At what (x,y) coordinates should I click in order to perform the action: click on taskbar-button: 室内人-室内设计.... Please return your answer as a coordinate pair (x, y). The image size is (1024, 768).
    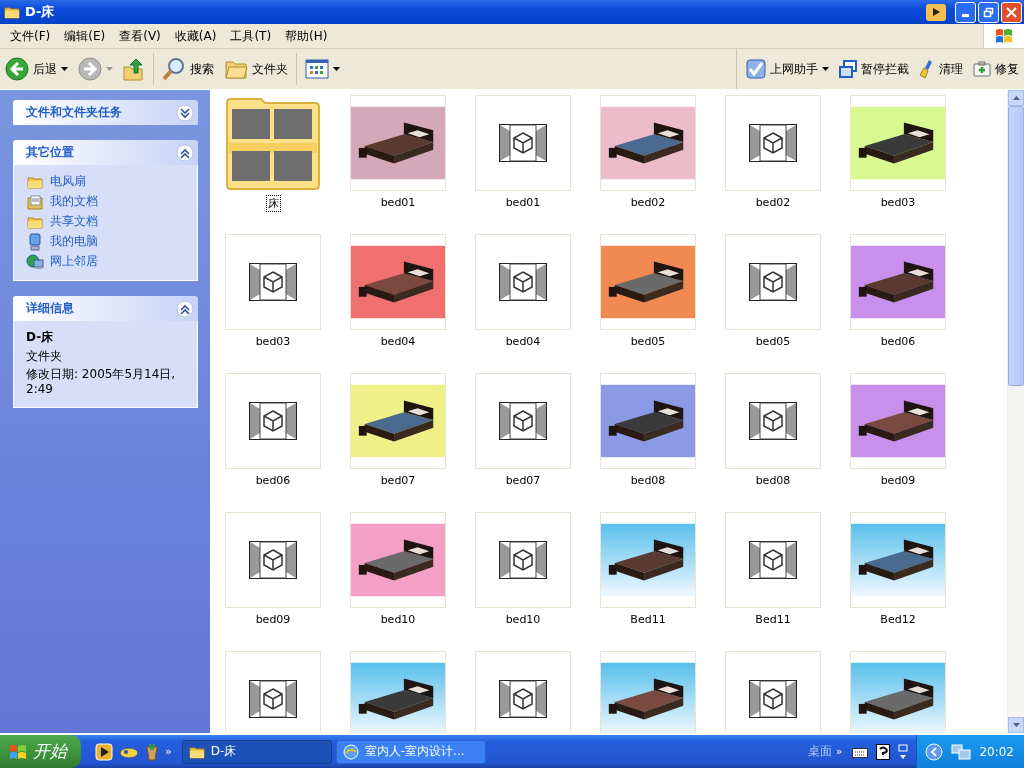
    Looking at the image, I should click on (410, 751).